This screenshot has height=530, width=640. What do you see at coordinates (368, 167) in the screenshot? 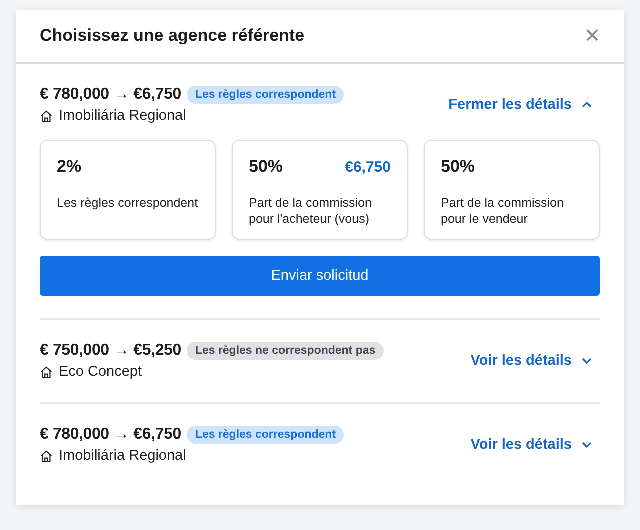
I see `commission-amount: €6,750` at bounding box center [368, 167].